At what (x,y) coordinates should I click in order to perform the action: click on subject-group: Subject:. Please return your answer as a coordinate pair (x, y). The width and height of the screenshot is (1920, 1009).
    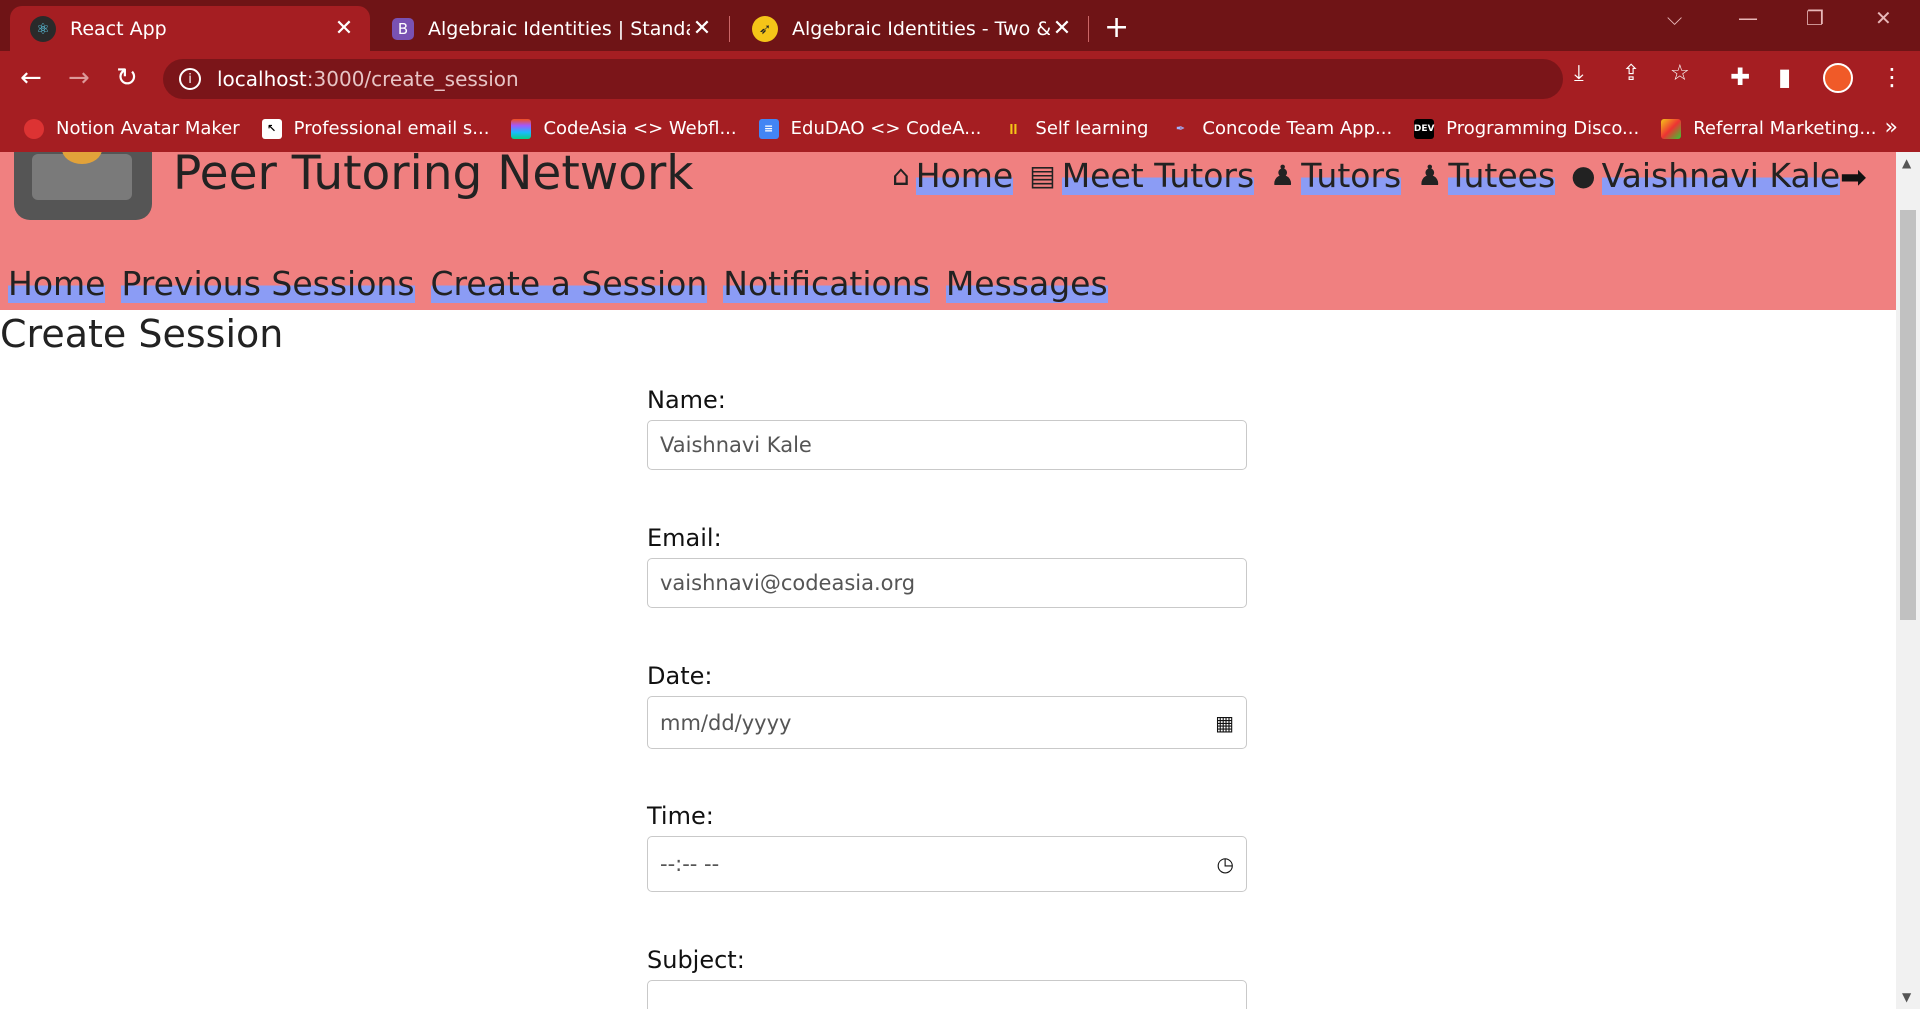
    Looking at the image, I should click on (947, 977).